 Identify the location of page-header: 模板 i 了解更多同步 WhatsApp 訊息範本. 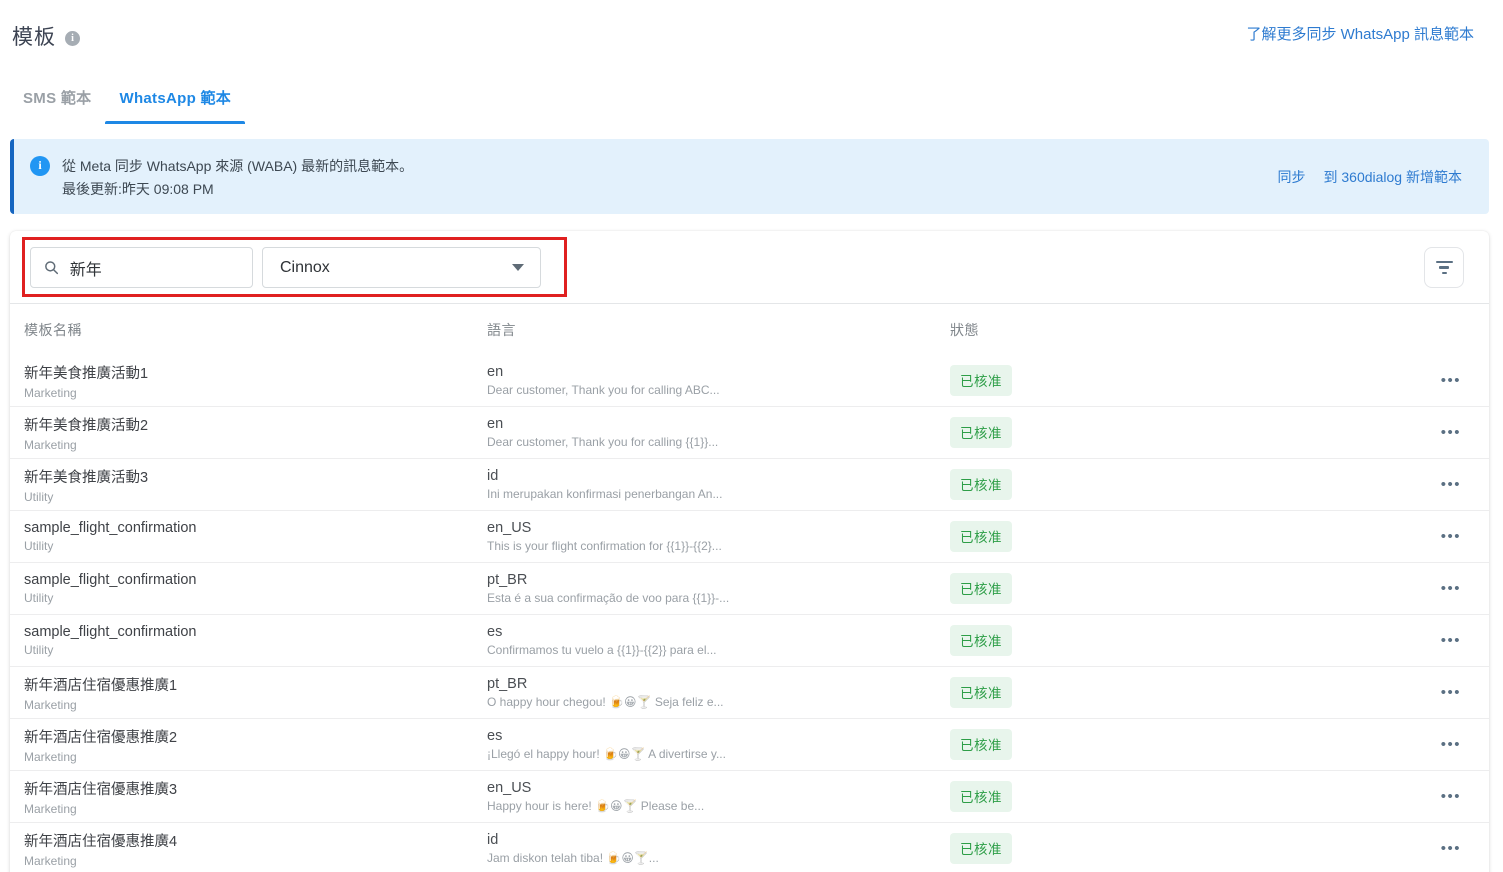
(751, 25).